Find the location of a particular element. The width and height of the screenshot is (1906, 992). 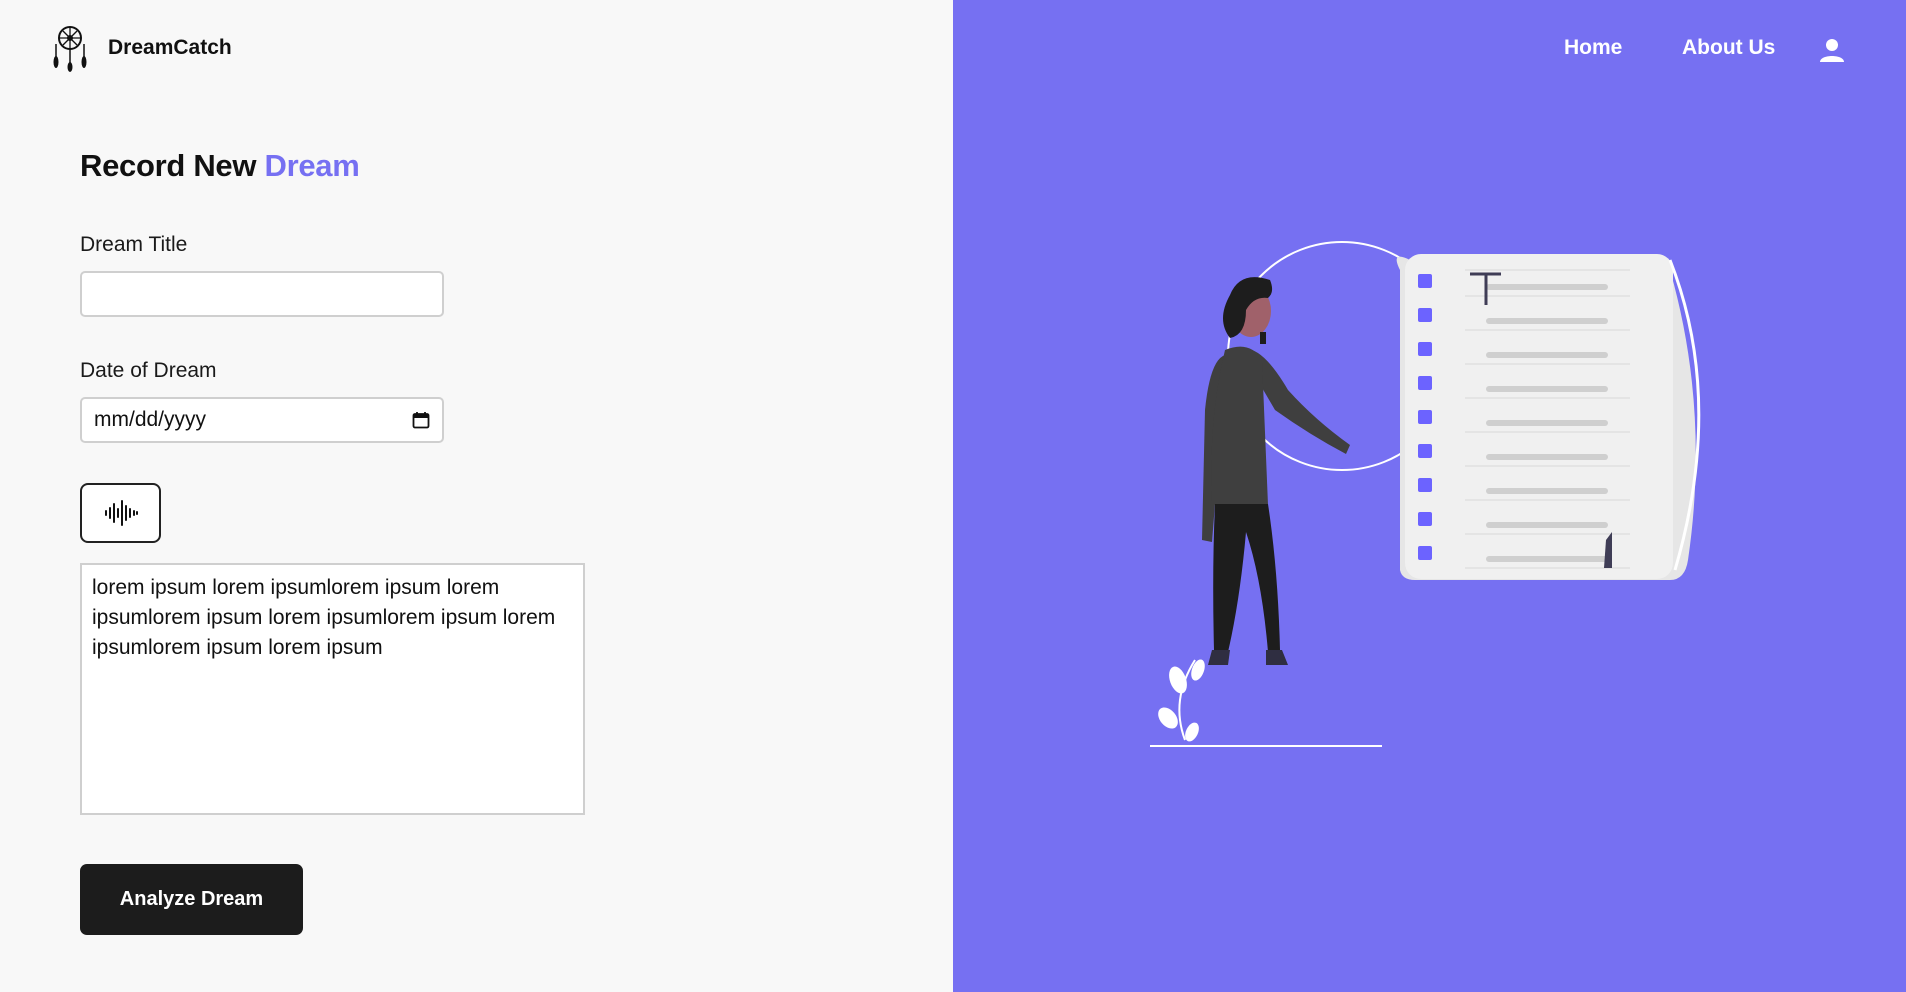

brand-name: DreamCatch is located at coordinates (170, 47).